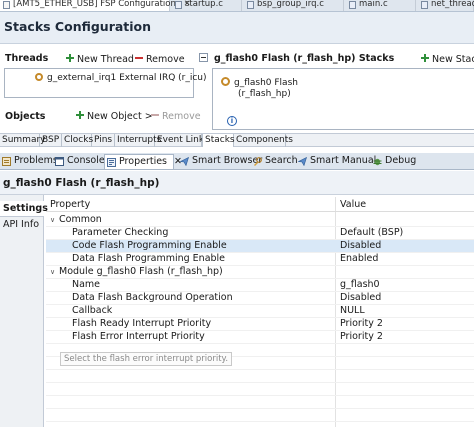  I want to click on property-name: Data Flash Background Operation, so click(152, 298).